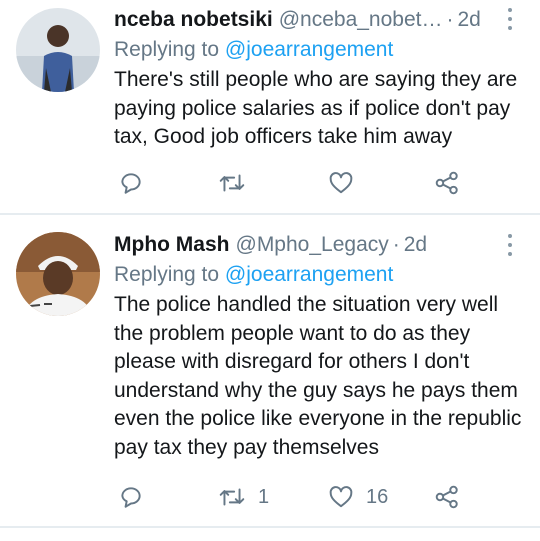  I want to click on retweet-button, so click(238, 183).